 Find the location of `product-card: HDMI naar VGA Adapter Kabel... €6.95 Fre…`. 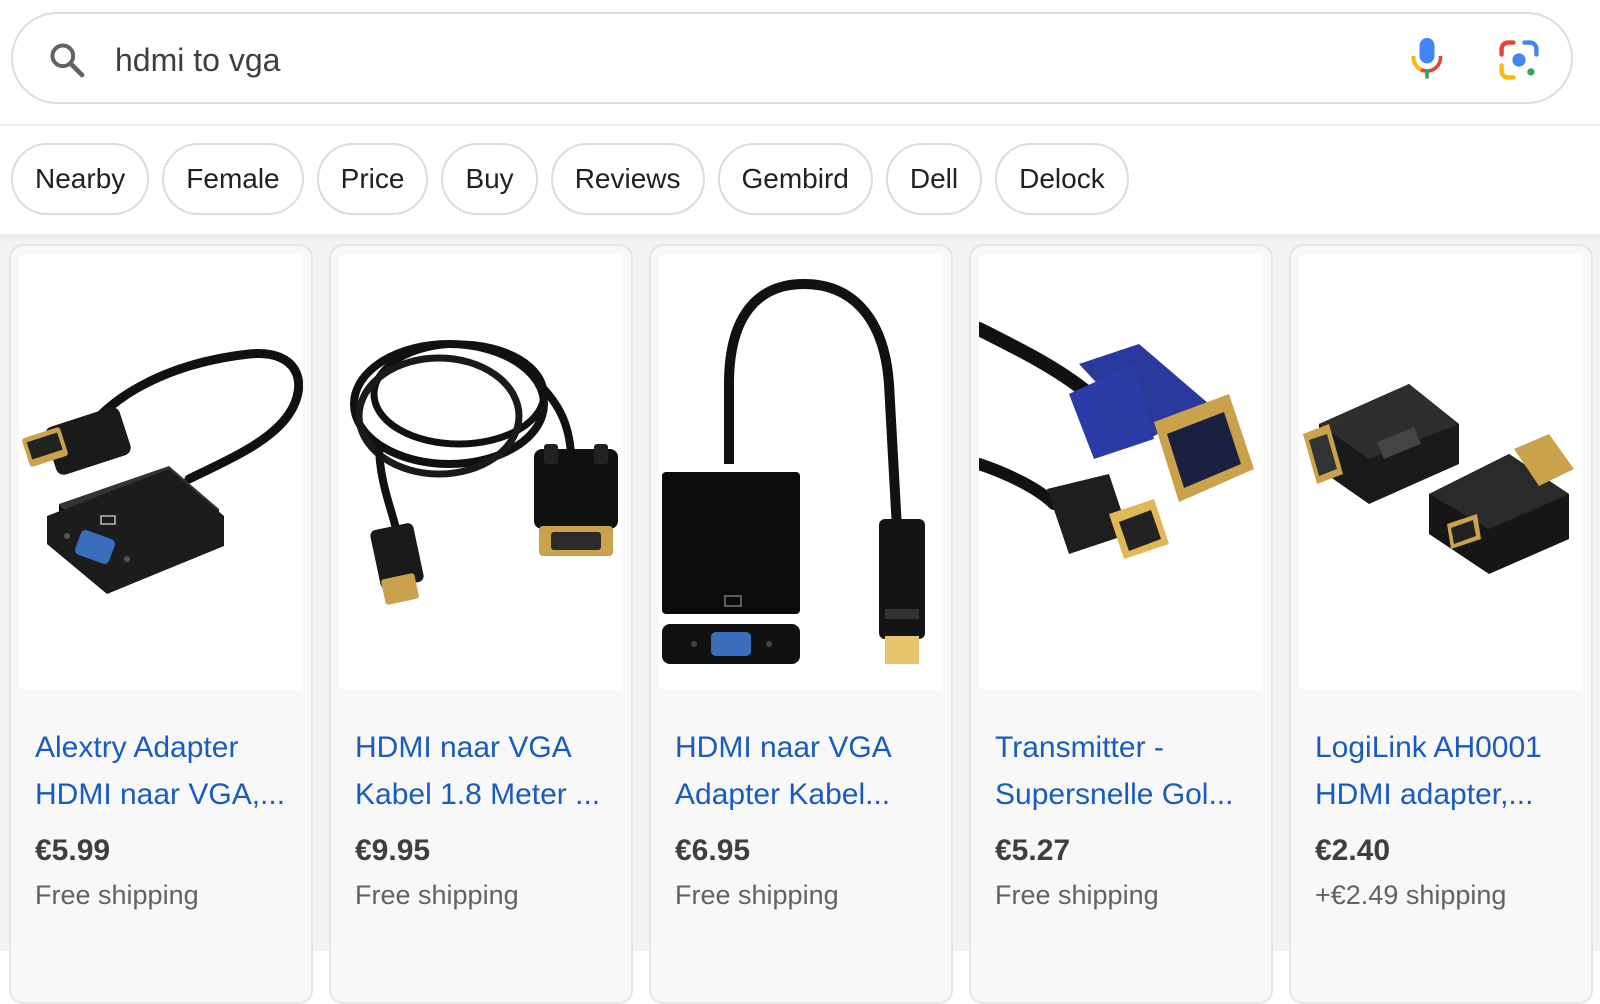

product-card: HDMI naar VGA Adapter Kabel... €6.95 Fre… is located at coordinates (801, 624).